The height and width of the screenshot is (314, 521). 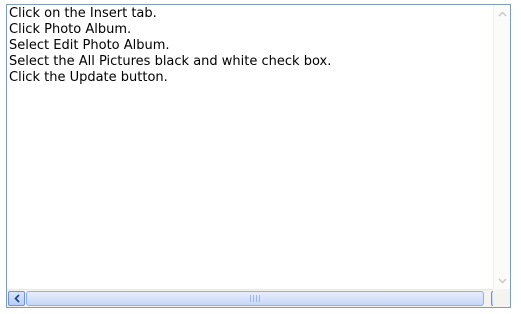 I want to click on instruction-line: Click on the Insert tab., so click(x=83, y=13).